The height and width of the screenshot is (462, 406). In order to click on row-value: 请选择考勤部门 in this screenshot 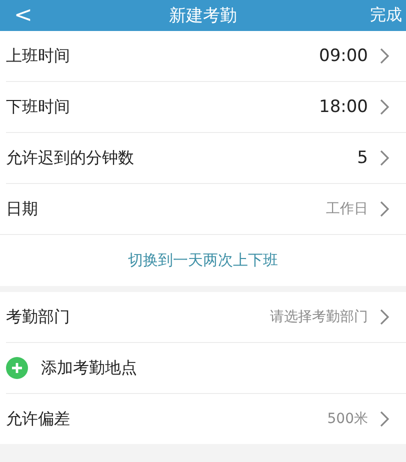, I will do `click(319, 317)`.